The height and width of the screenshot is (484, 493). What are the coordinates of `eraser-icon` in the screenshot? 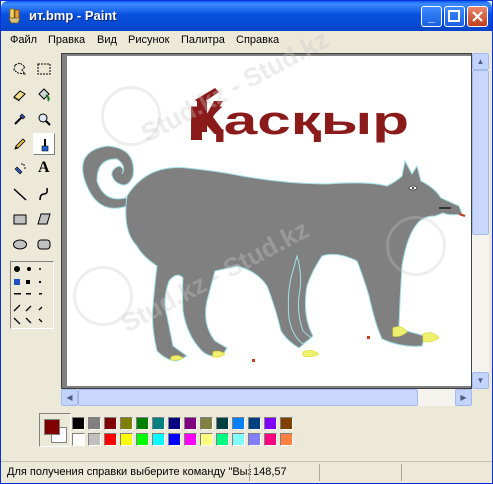 It's located at (19, 96).